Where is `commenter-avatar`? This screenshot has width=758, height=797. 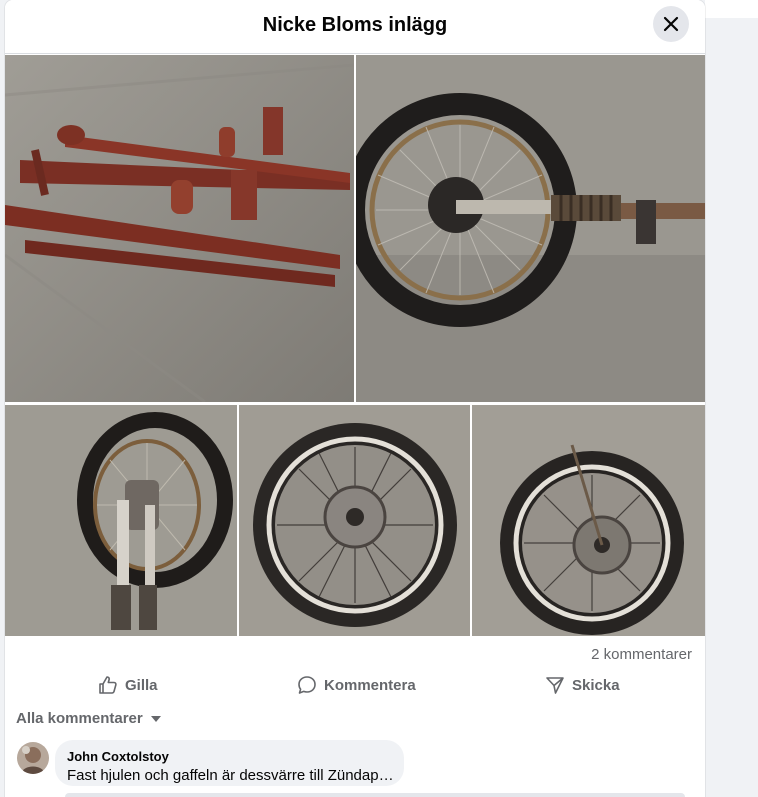 commenter-avatar is located at coordinates (33, 758).